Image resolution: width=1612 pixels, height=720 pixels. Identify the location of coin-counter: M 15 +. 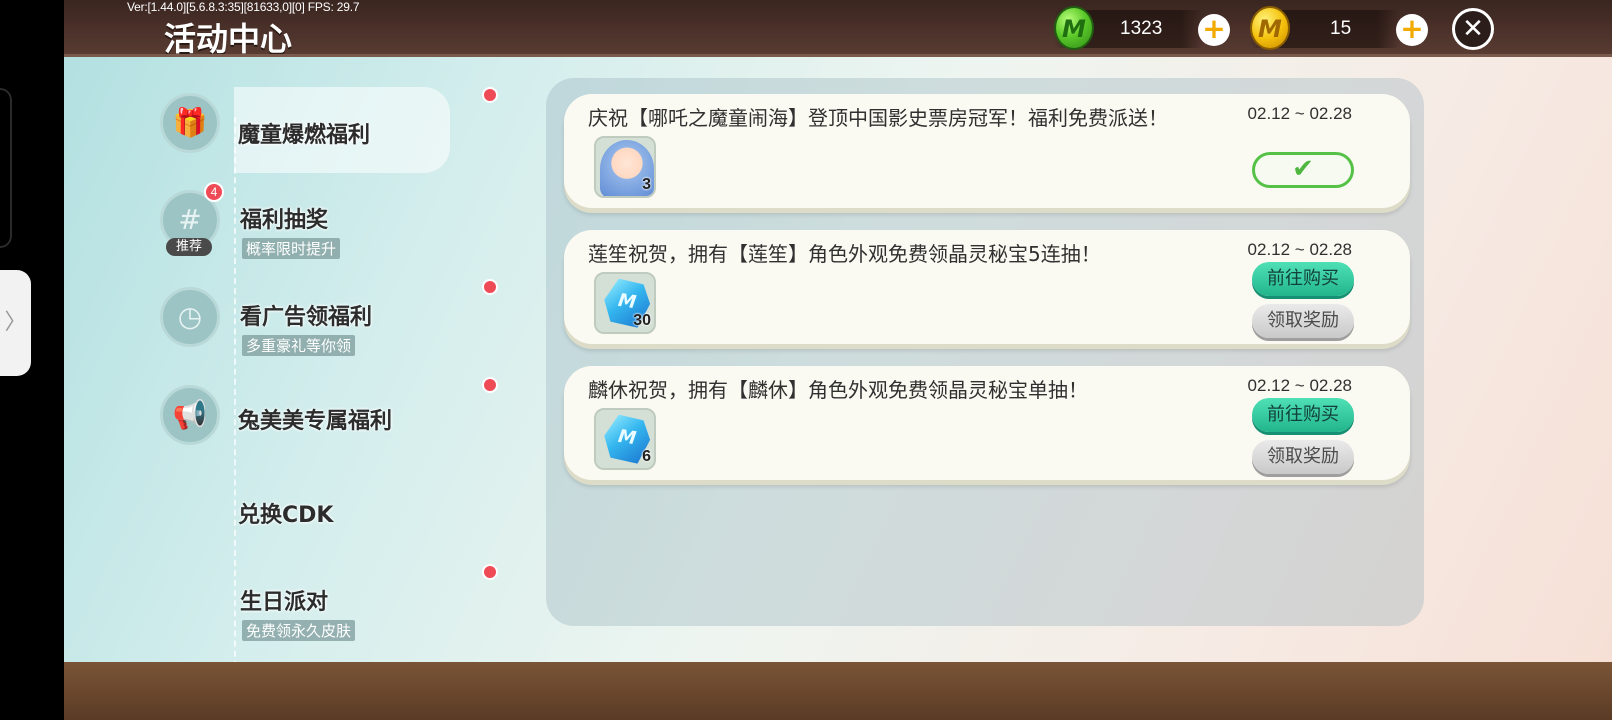
(1339, 28).